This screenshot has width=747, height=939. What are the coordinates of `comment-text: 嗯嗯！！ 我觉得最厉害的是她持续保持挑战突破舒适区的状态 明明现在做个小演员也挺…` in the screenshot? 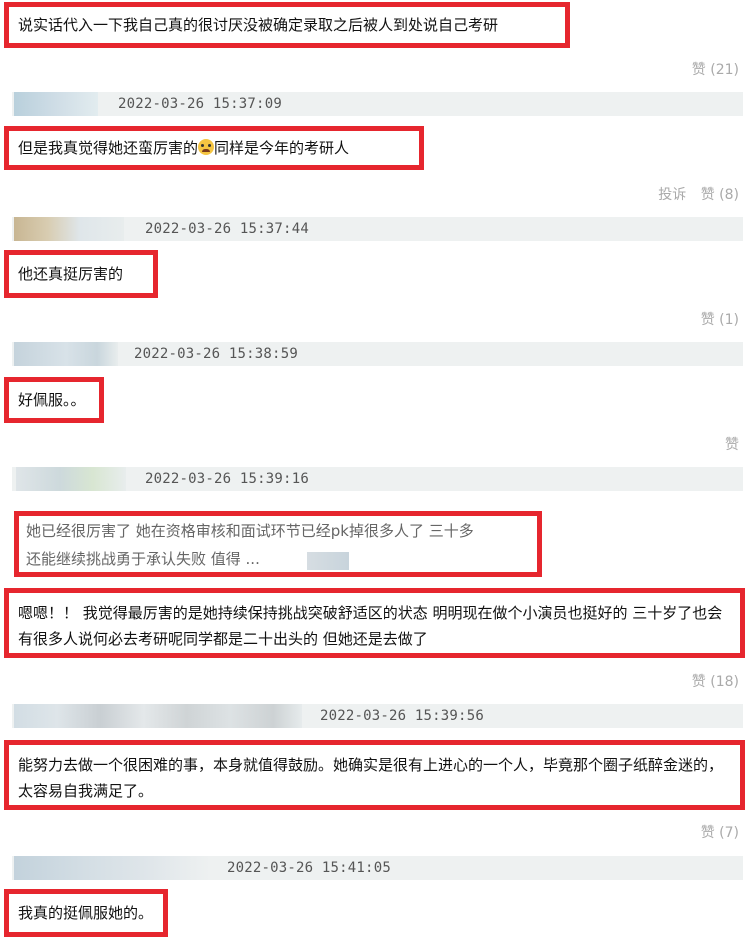 It's located at (370, 626).